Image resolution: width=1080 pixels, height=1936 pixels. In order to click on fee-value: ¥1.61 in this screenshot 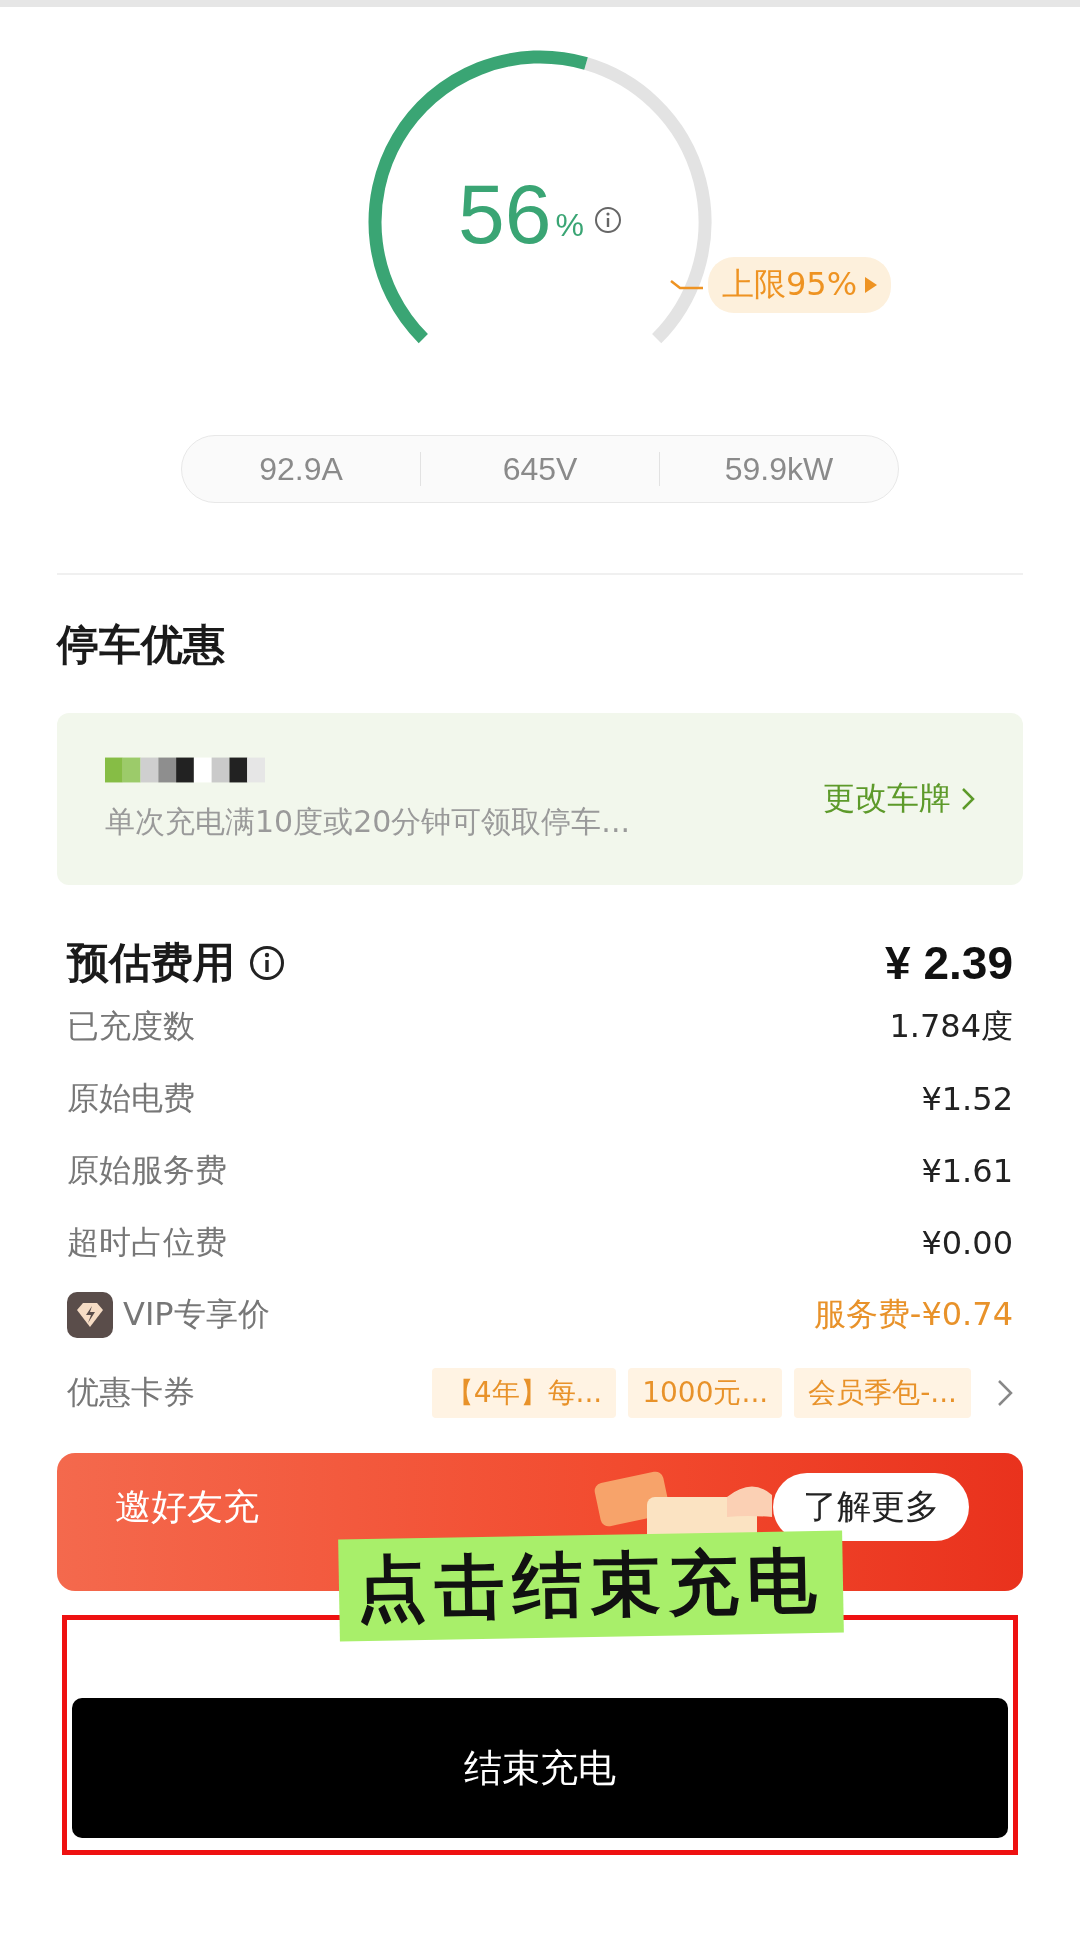, I will do `click(967, 1171)`.